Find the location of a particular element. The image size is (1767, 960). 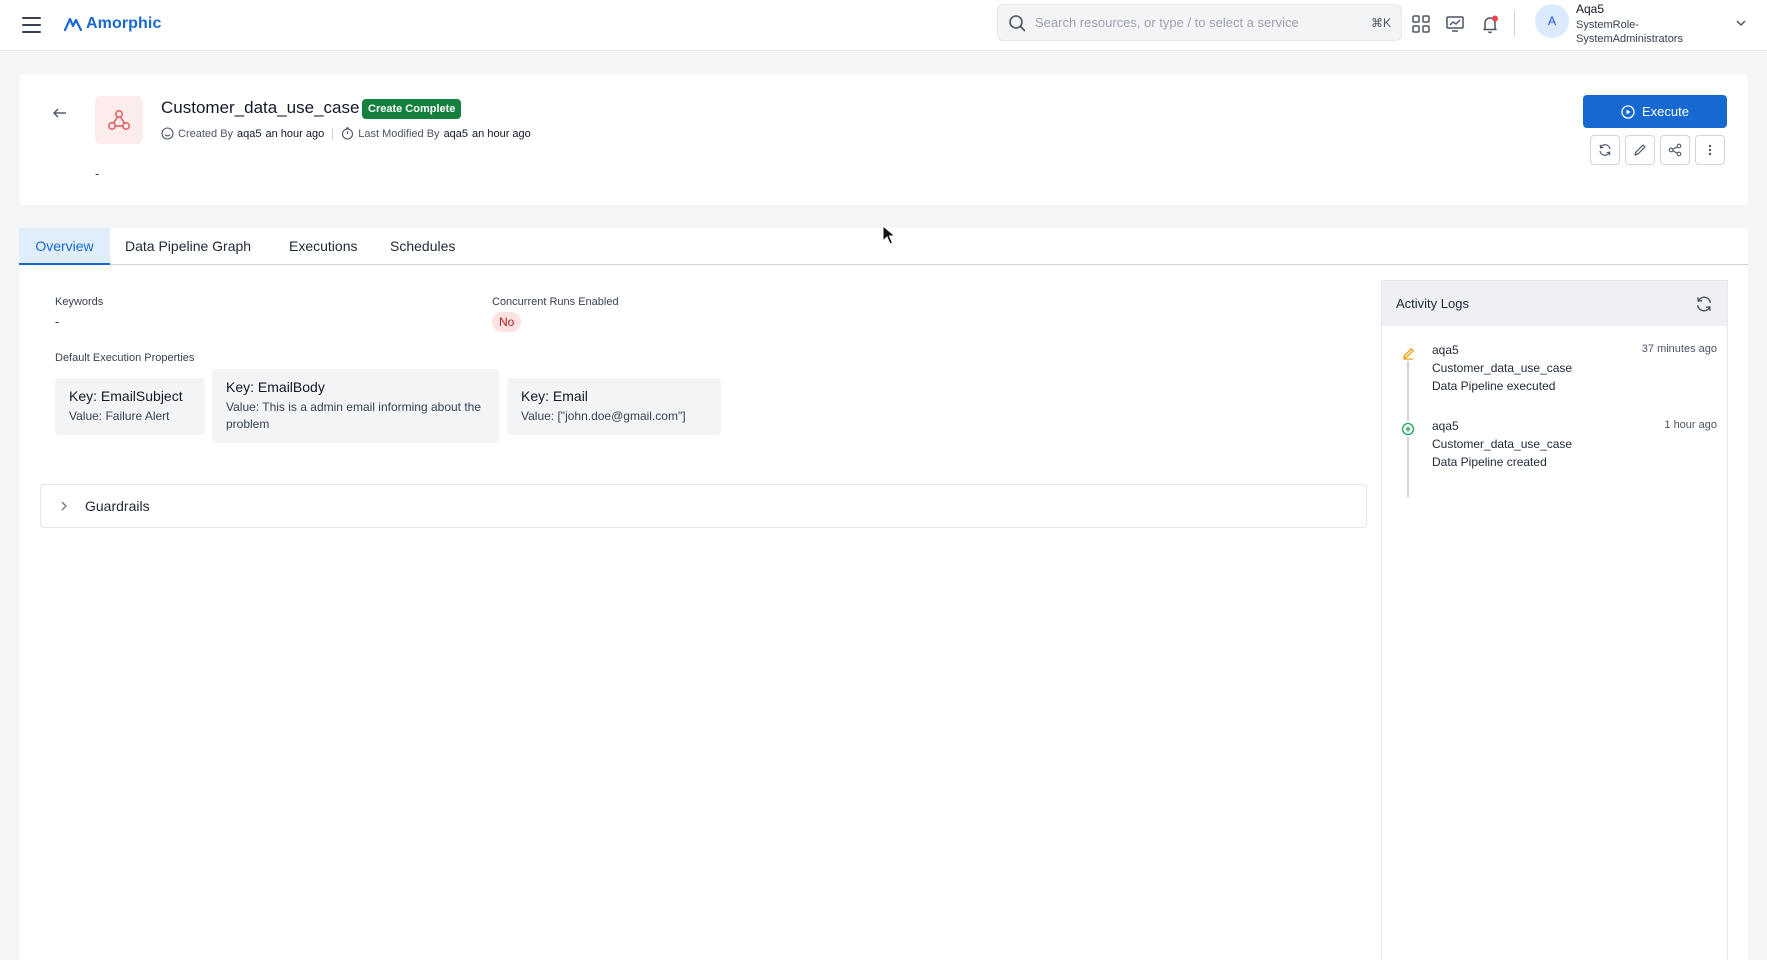

property-card: Key: Email Value: ["john.doe@gmail.com"] is located at coordinates (614, 406).